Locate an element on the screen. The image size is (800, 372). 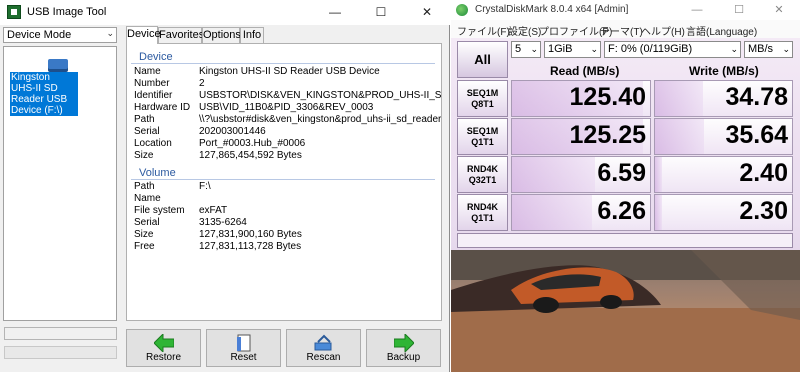
test-seq1m-q1t1-button: SEQ1M Q1T1 is located at coordinates (482, 136).